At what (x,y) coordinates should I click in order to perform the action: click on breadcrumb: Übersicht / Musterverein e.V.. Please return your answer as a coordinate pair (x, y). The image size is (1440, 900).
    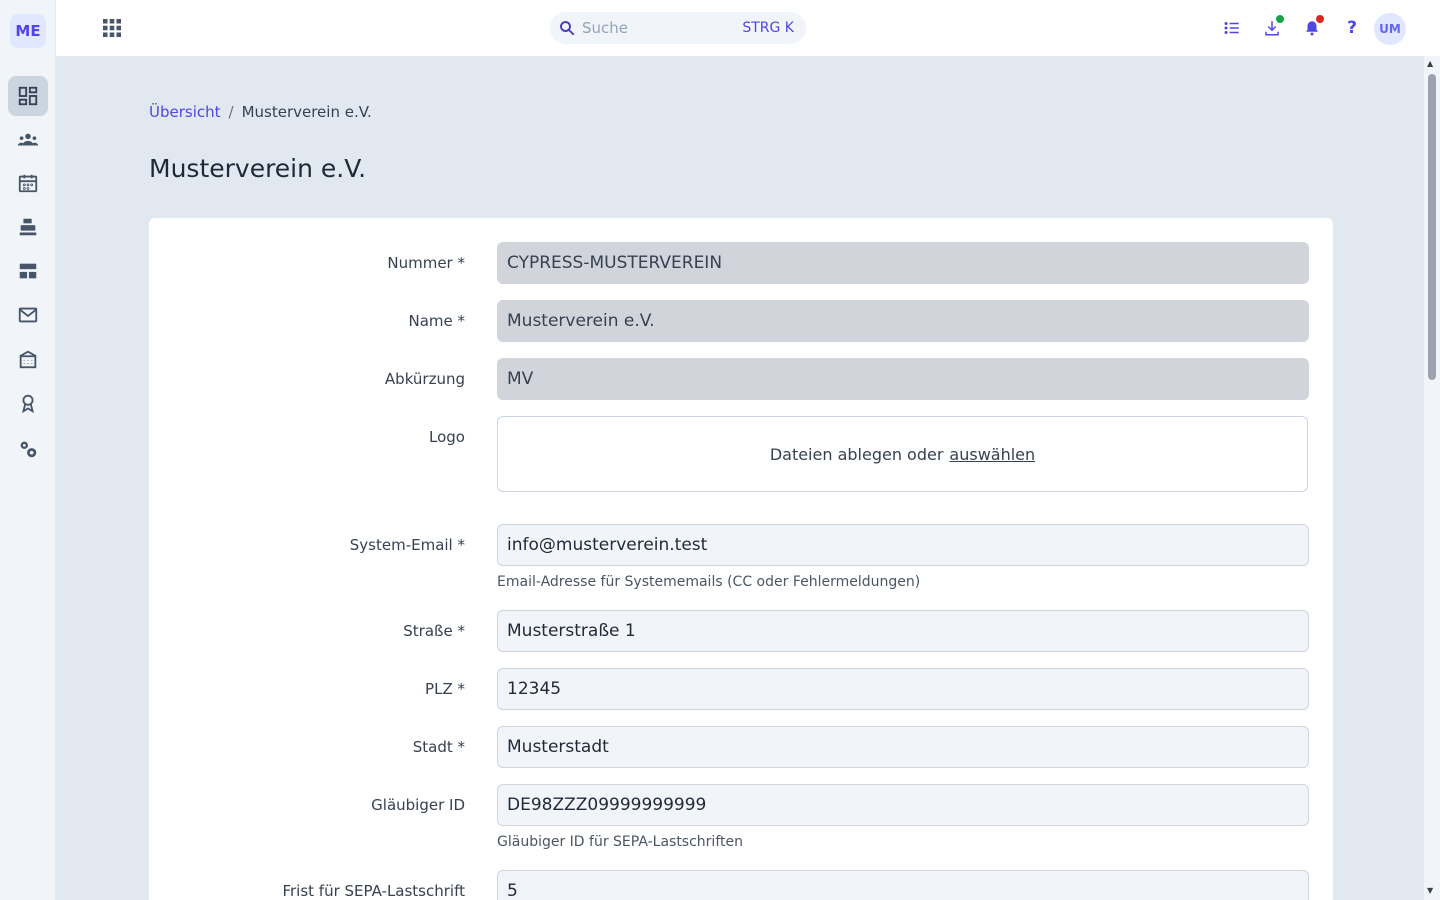
    Looking at the image, I should click on (260, 112).